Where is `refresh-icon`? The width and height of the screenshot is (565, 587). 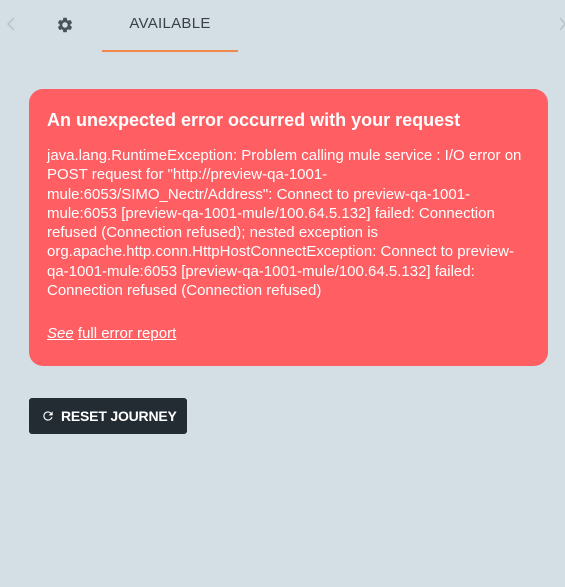
refresh-icon is located at coordinates (48, 416).